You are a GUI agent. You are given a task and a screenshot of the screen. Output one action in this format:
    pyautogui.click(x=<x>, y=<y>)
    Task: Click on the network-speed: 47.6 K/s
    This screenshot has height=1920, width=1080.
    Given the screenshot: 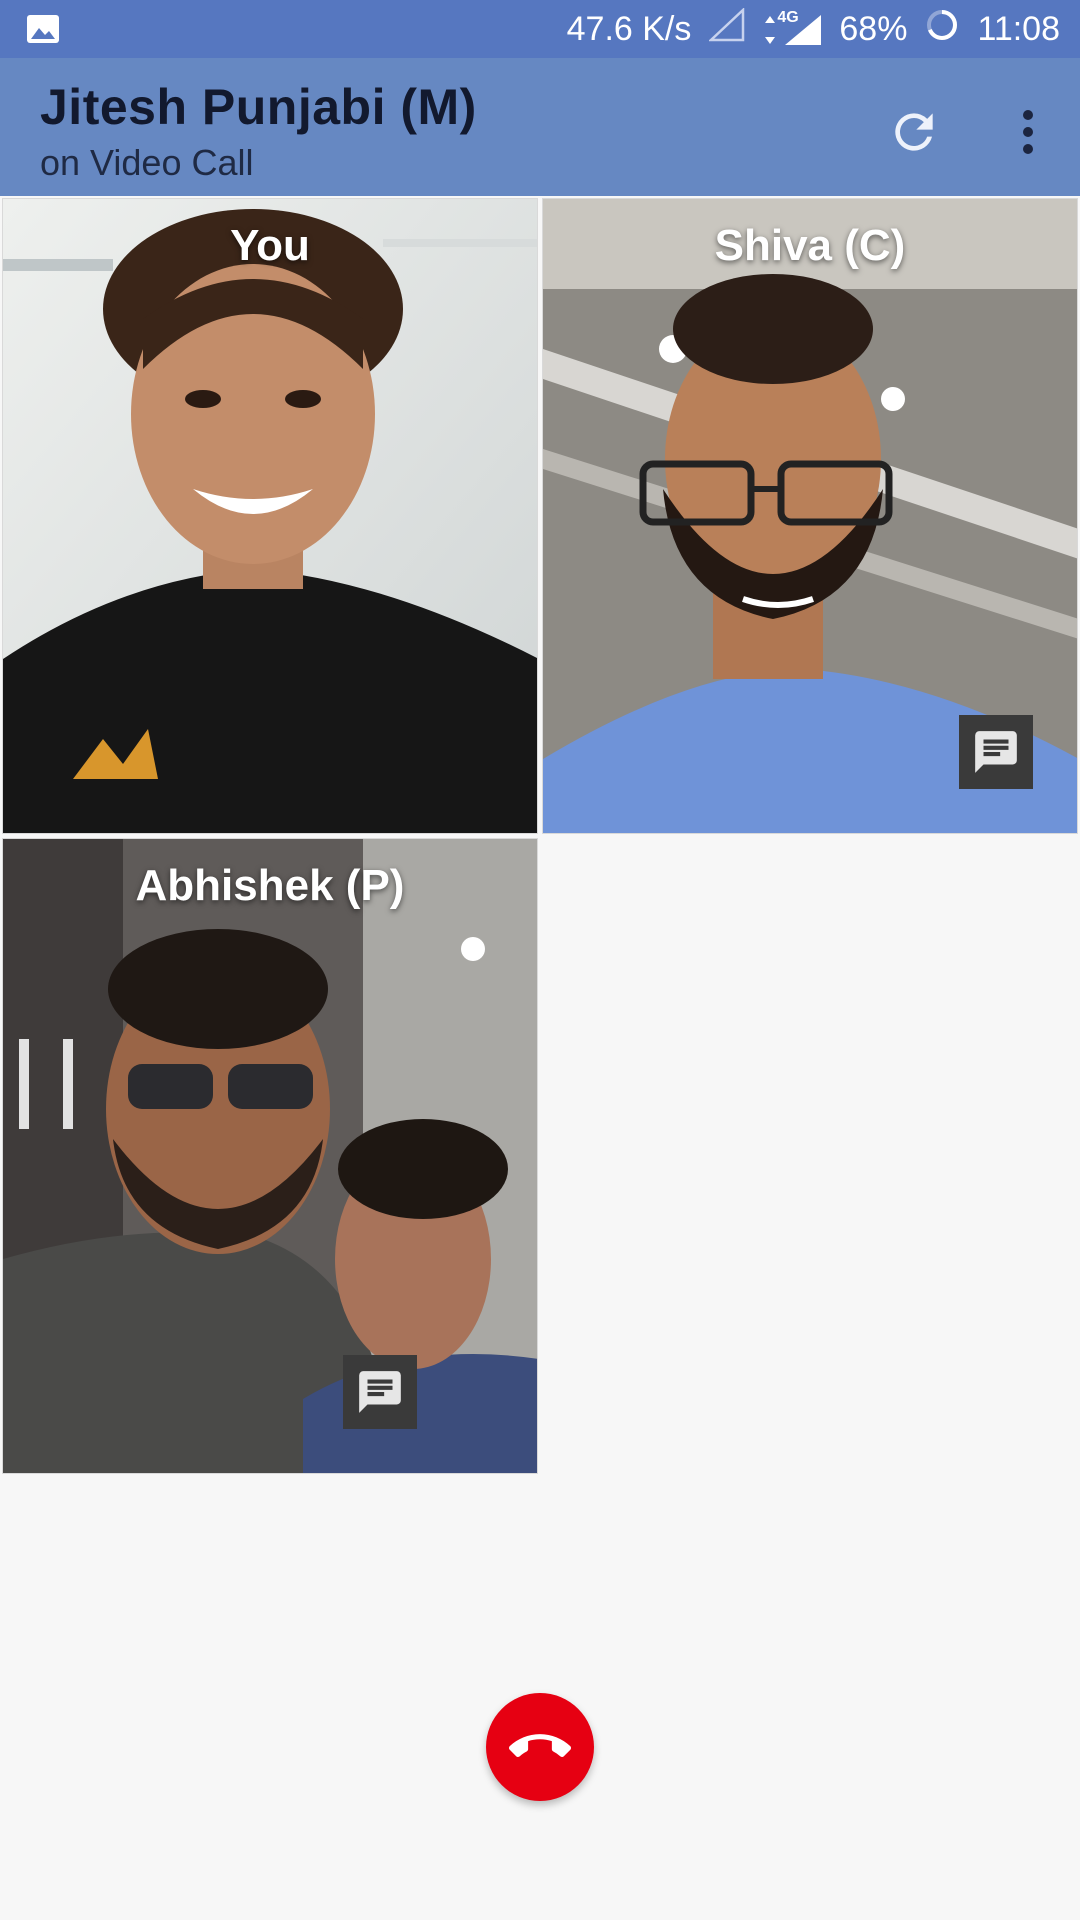 What is the action you would take?
    pyautogui.click(x=629, y=28)
    